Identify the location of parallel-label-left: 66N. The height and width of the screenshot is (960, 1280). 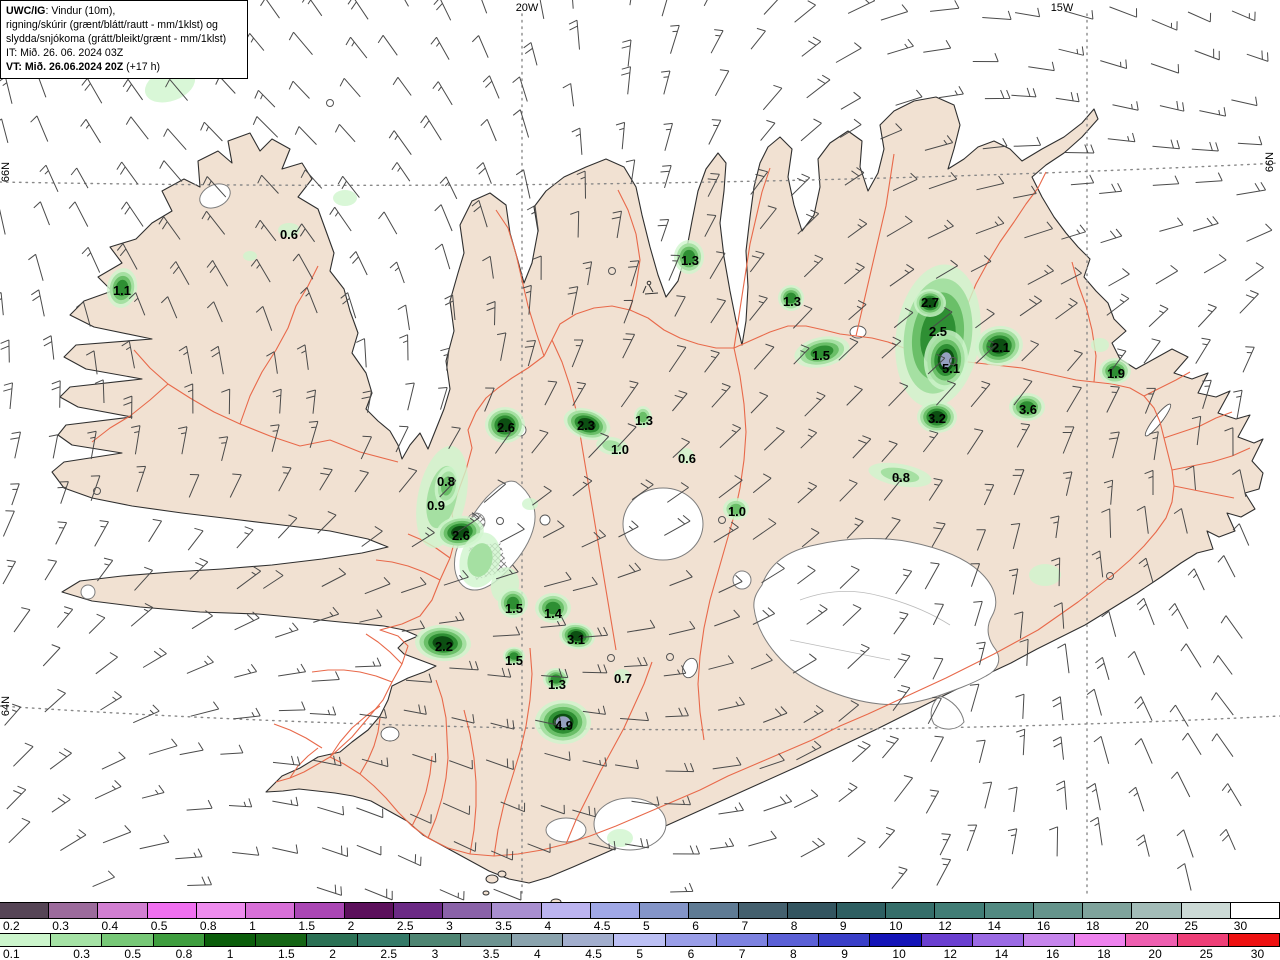
(6, 172).